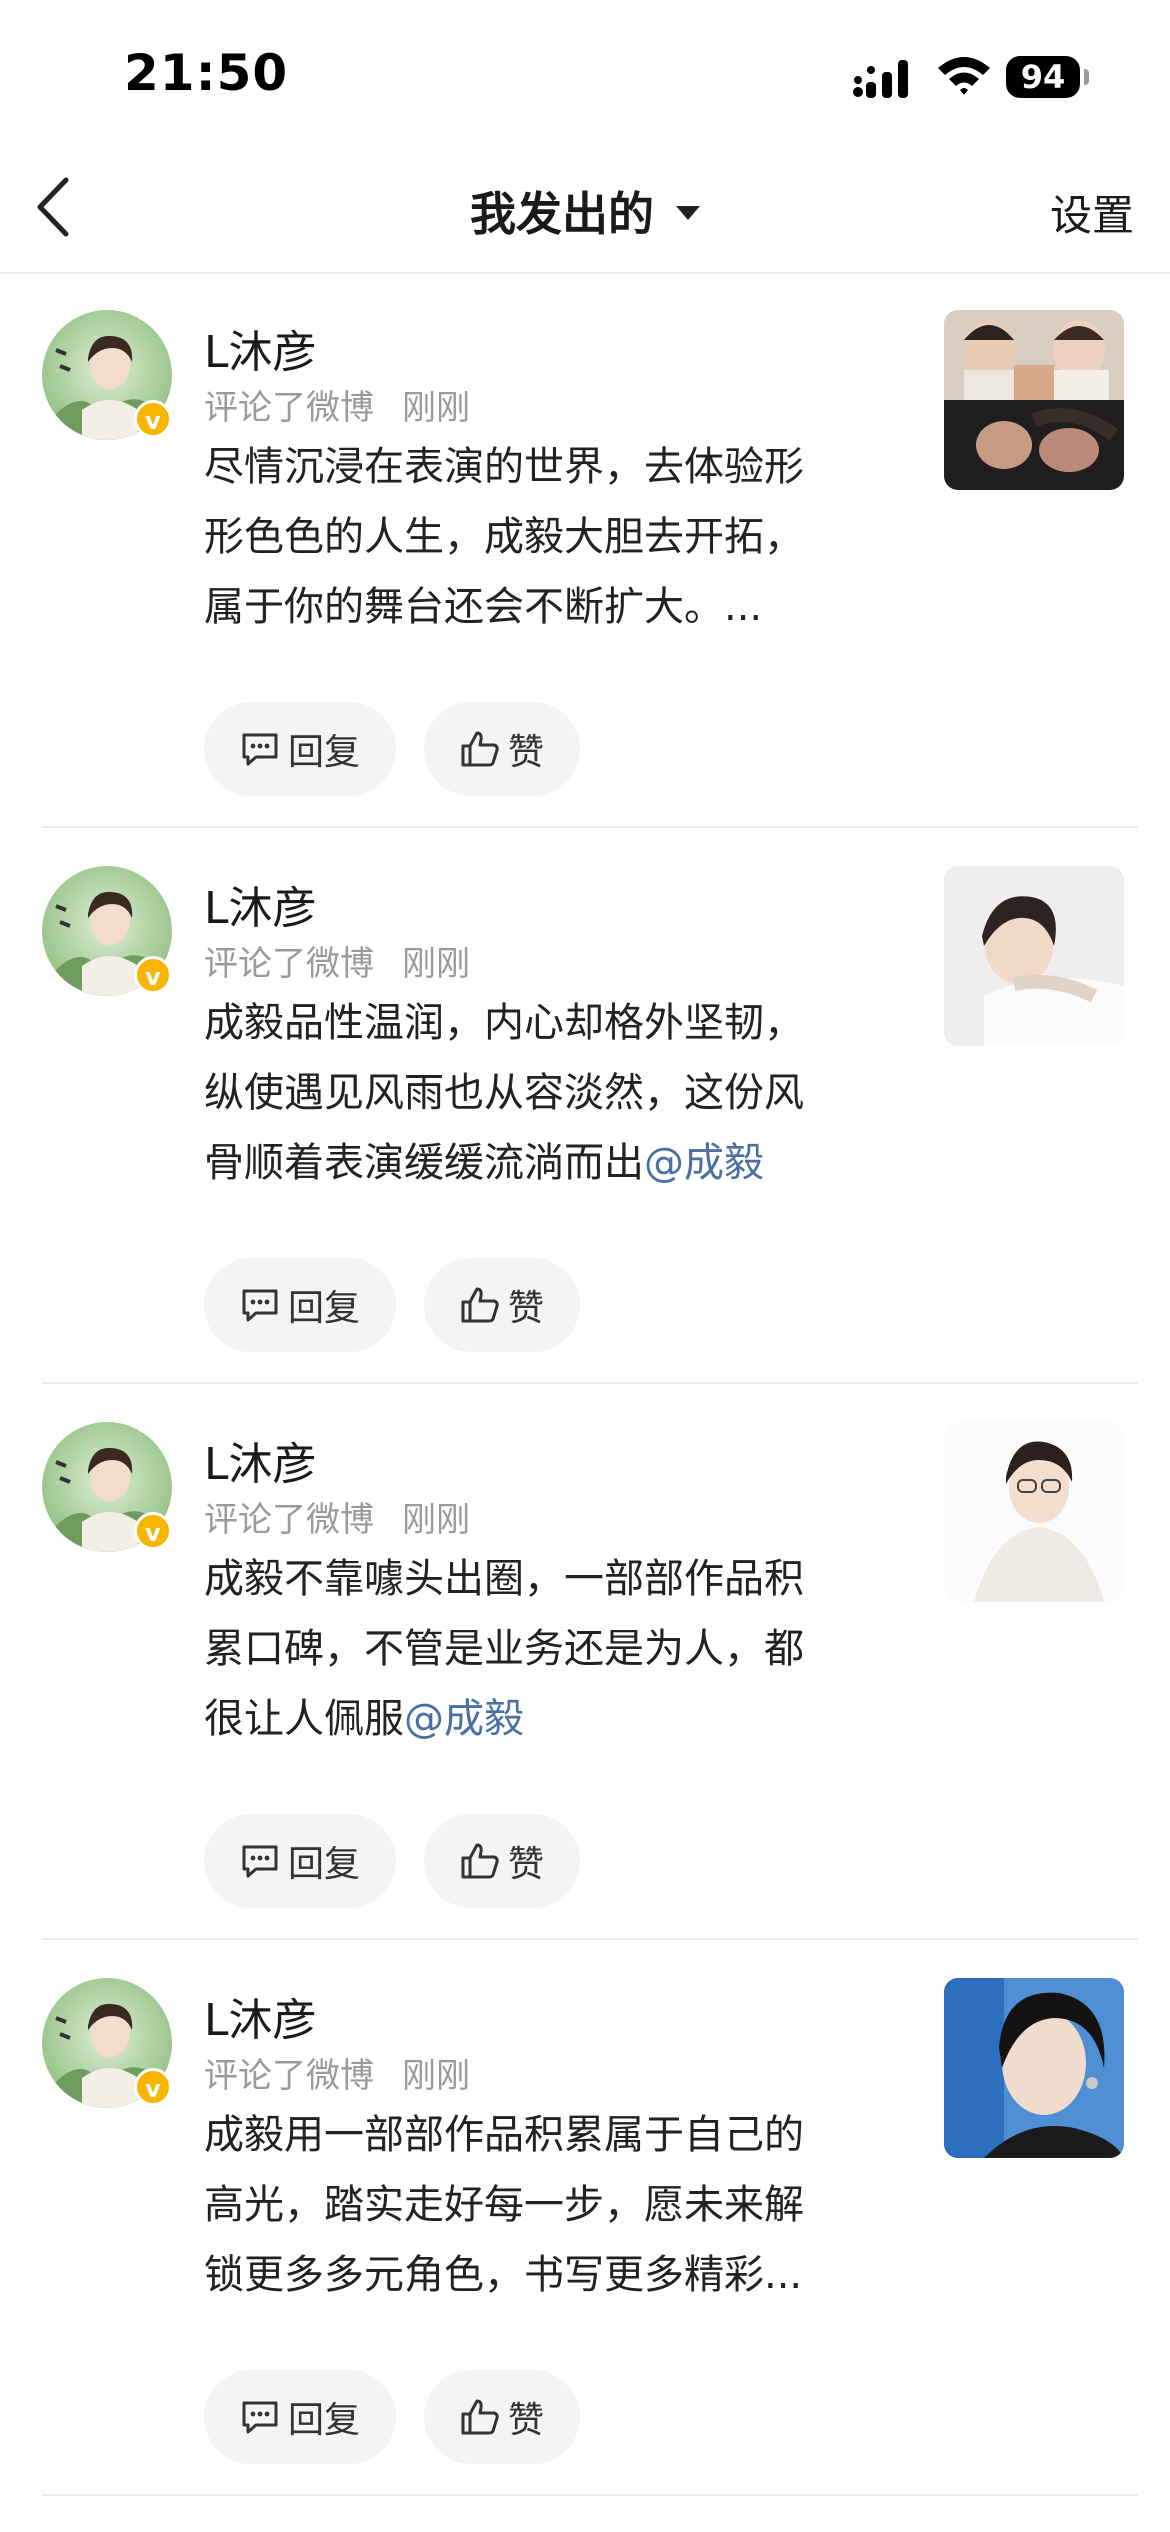 The width and height of the screenshot is (1170, 2532). What do you see at coordinates (504, 2205) in the screenshot?
I see `comment-line: 高光，踏实走好每一步，愿未来解` at bounding box center [504, 2205].